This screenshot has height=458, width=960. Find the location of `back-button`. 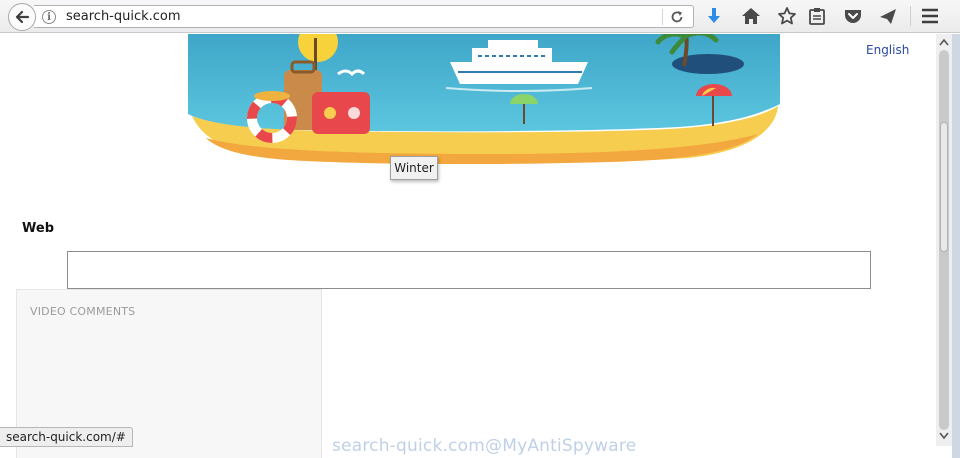

back-button is located at coordinates (22, 17).